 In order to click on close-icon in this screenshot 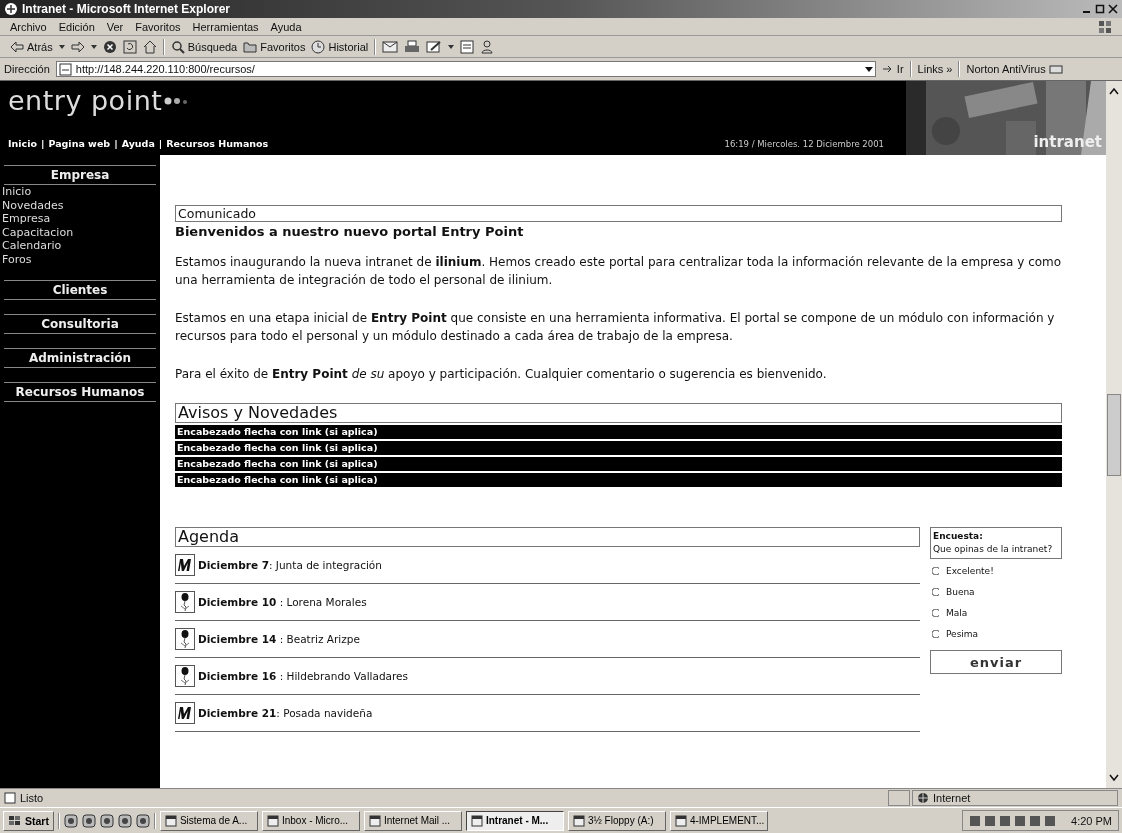, I will do `click(1113, 9)`.